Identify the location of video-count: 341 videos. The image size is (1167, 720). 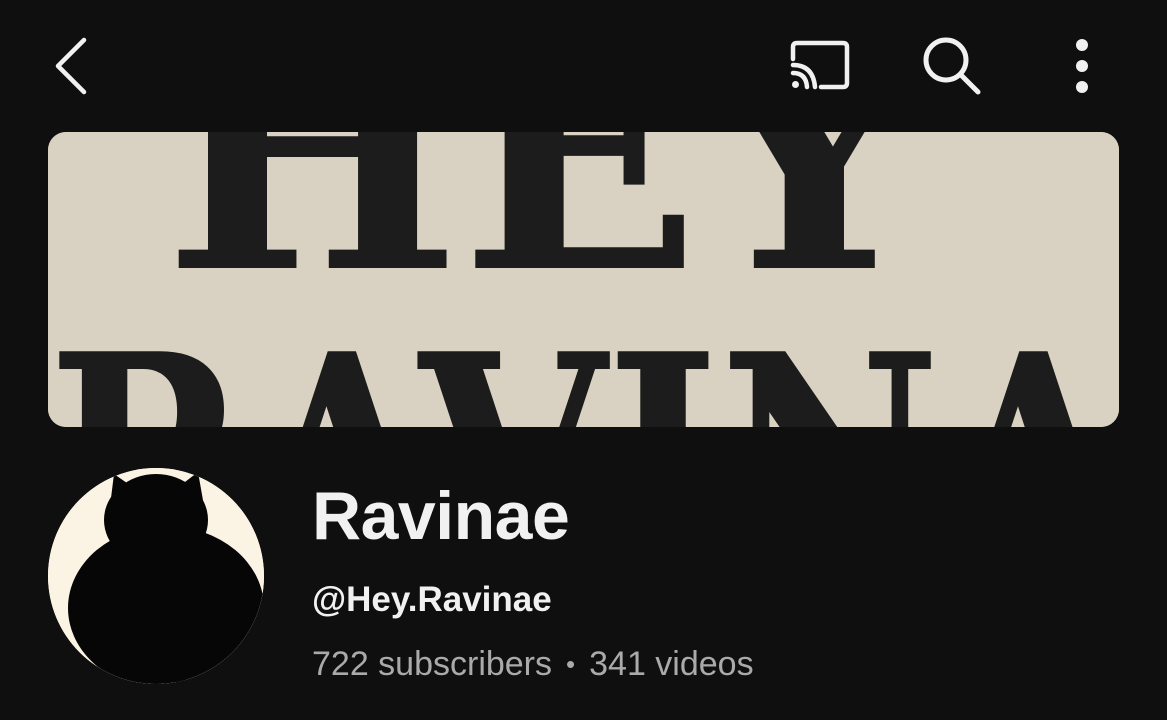
(671, 664).